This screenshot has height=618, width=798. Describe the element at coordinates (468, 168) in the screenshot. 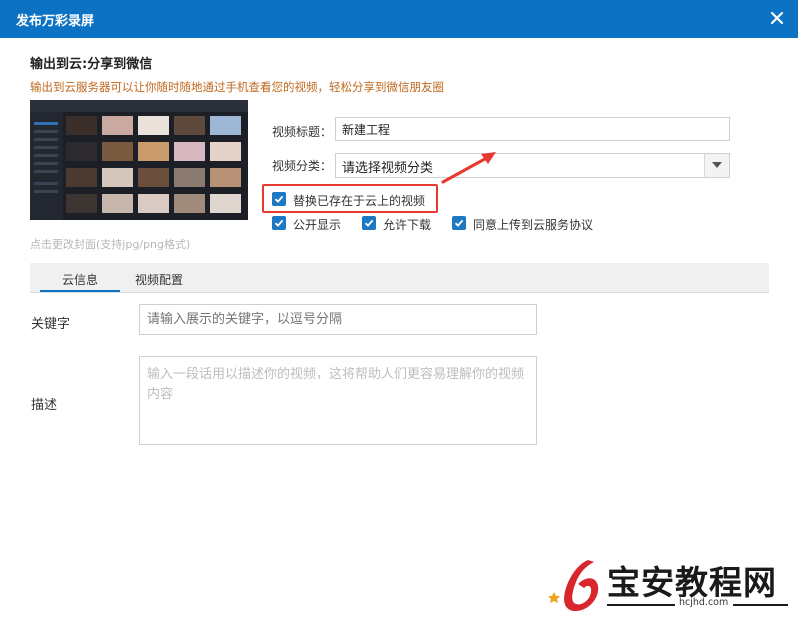

I see `red-arrow-icon` at that location.